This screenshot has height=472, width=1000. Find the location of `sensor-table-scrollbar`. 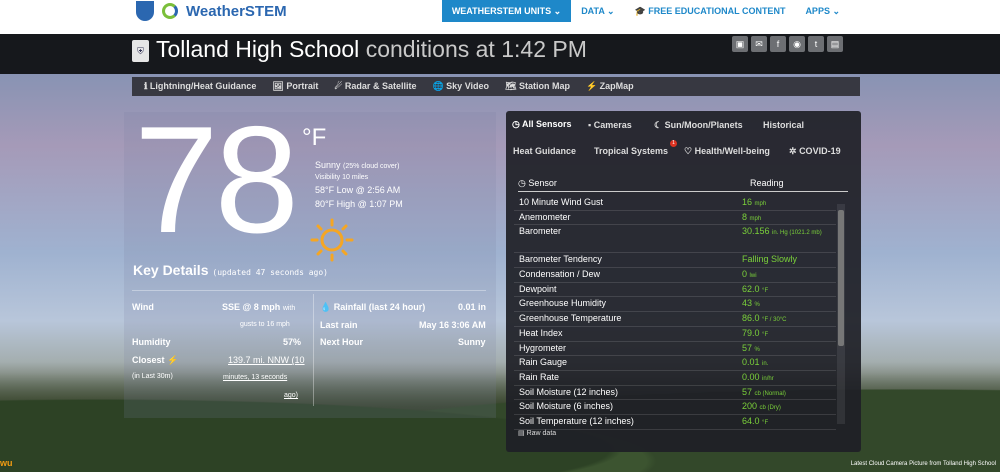

sensor-table-scrollbar is located at coordinates (841, 314).